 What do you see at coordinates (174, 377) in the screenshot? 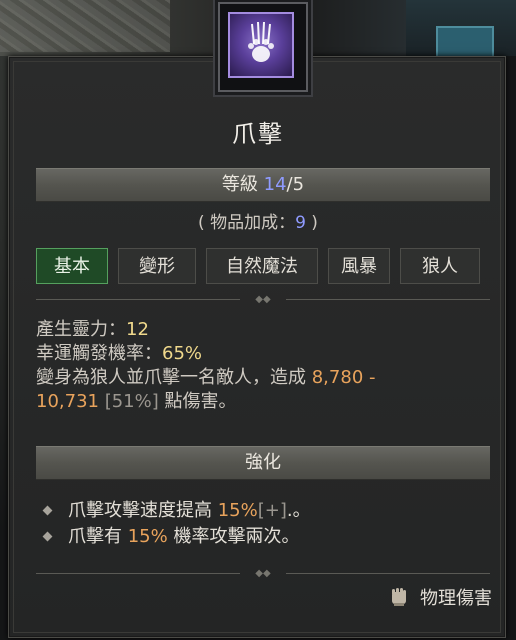
I see `desc-prefix: 變身為狼人並爪擊一名敵人，造成` at bounding box center [174, 377].